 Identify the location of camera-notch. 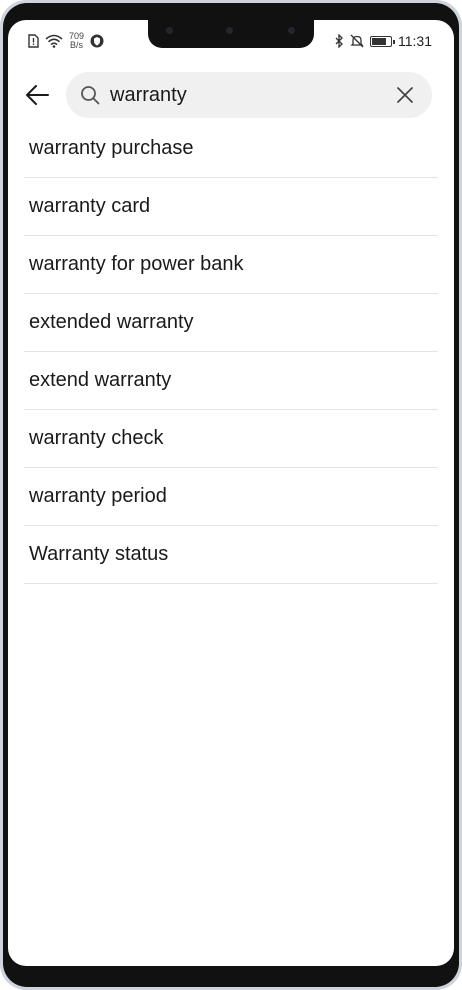
(231, 34).